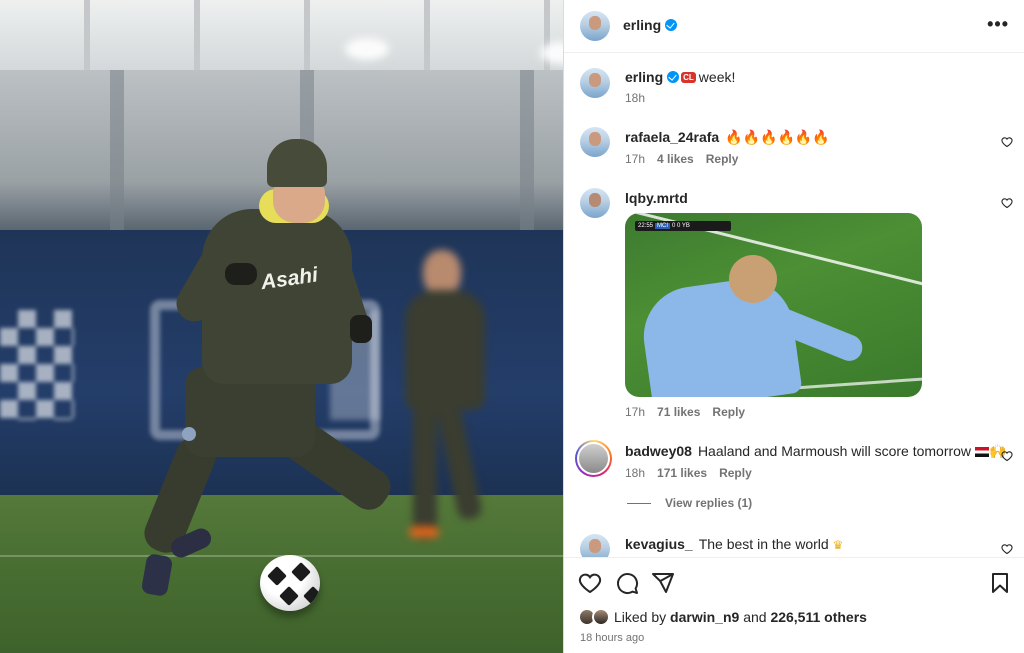  What do you see at coordinates (290, 583) in the screenshot?
I see `football` at bounding box center [290, 583].